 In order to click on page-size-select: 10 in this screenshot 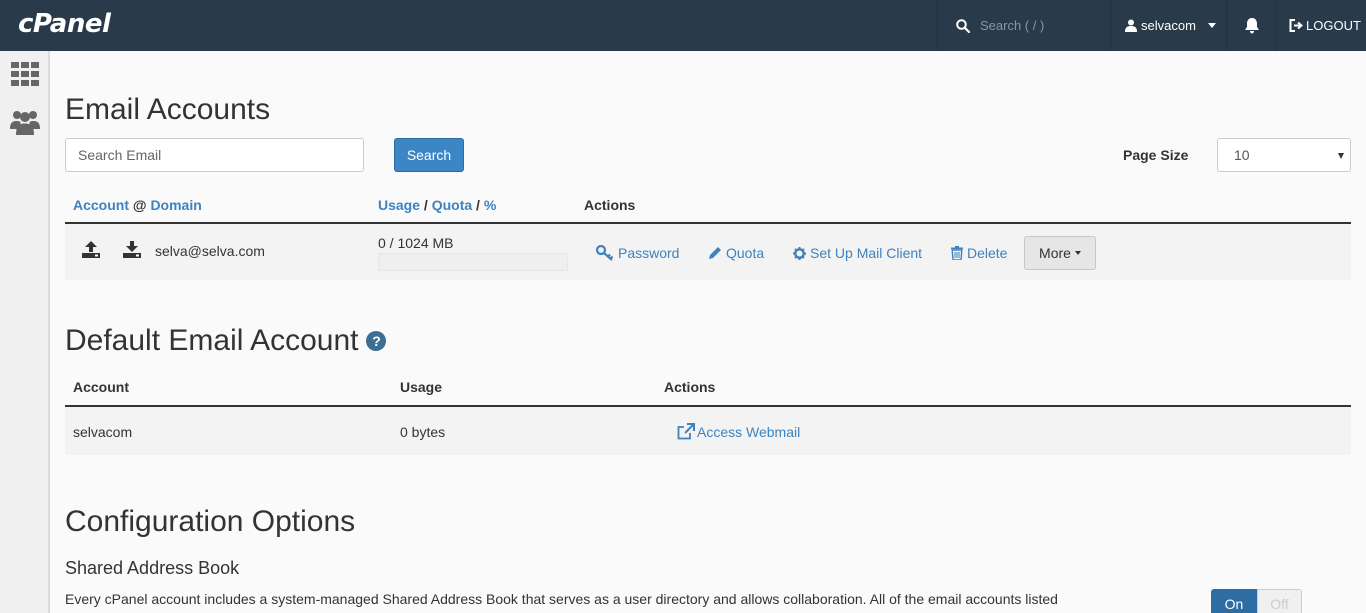, I will do `click(1284, 155)`.